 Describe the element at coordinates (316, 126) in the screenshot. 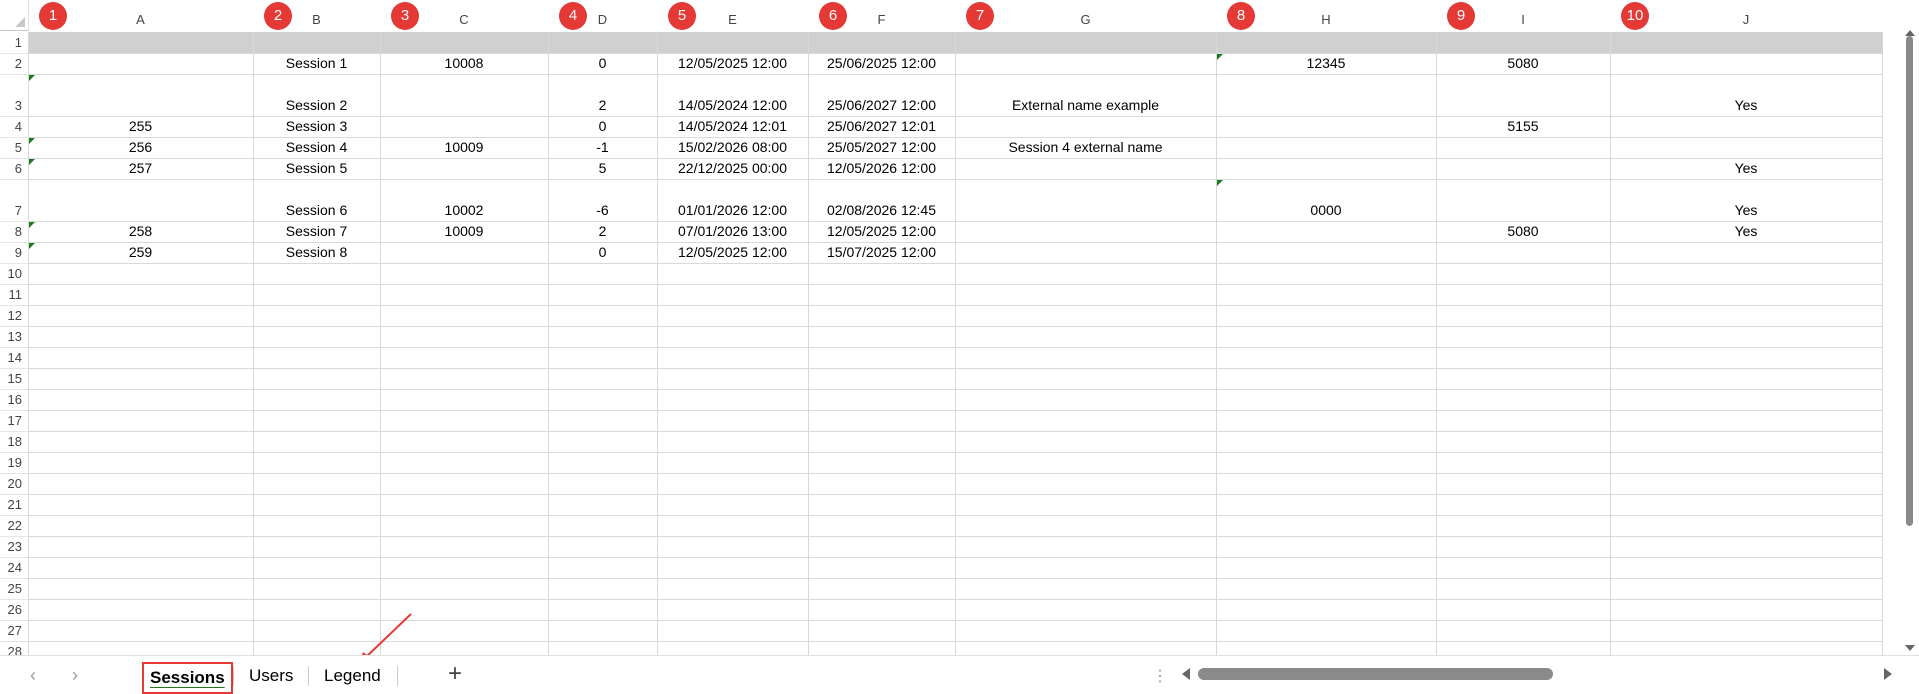

I see `table-cell: Session 3` at that location.